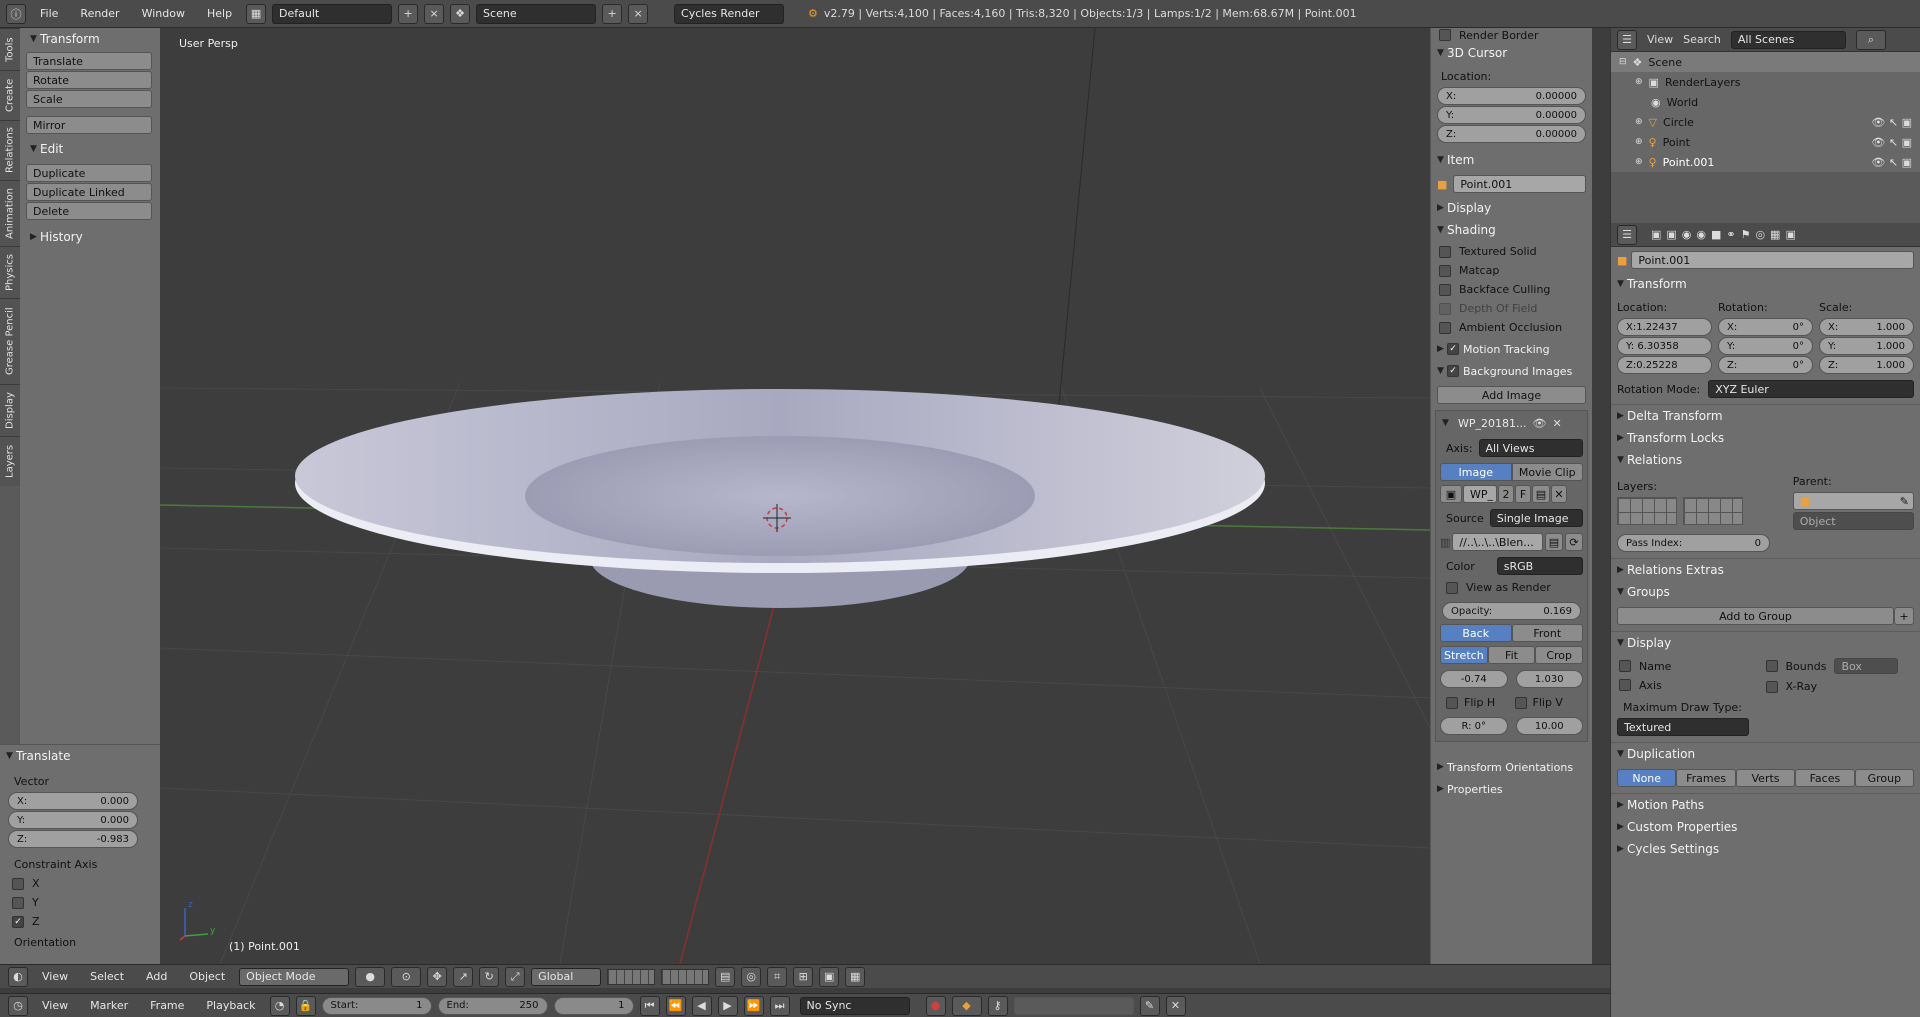  Describe the element at coordinates (207, 976) in the screenshot. I see `3d-menu-object: Object` at that location.